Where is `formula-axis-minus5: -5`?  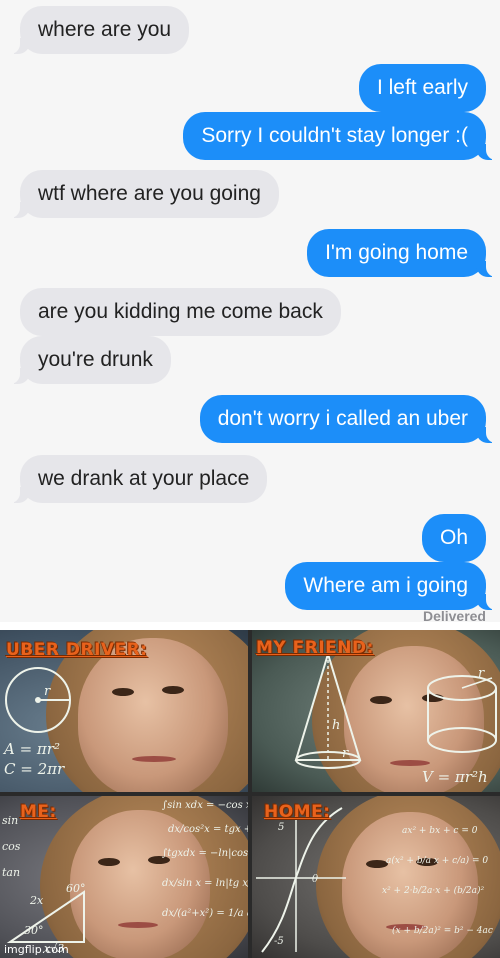
formula-axis-minus5: -5 is located at coordinates (279, 941).